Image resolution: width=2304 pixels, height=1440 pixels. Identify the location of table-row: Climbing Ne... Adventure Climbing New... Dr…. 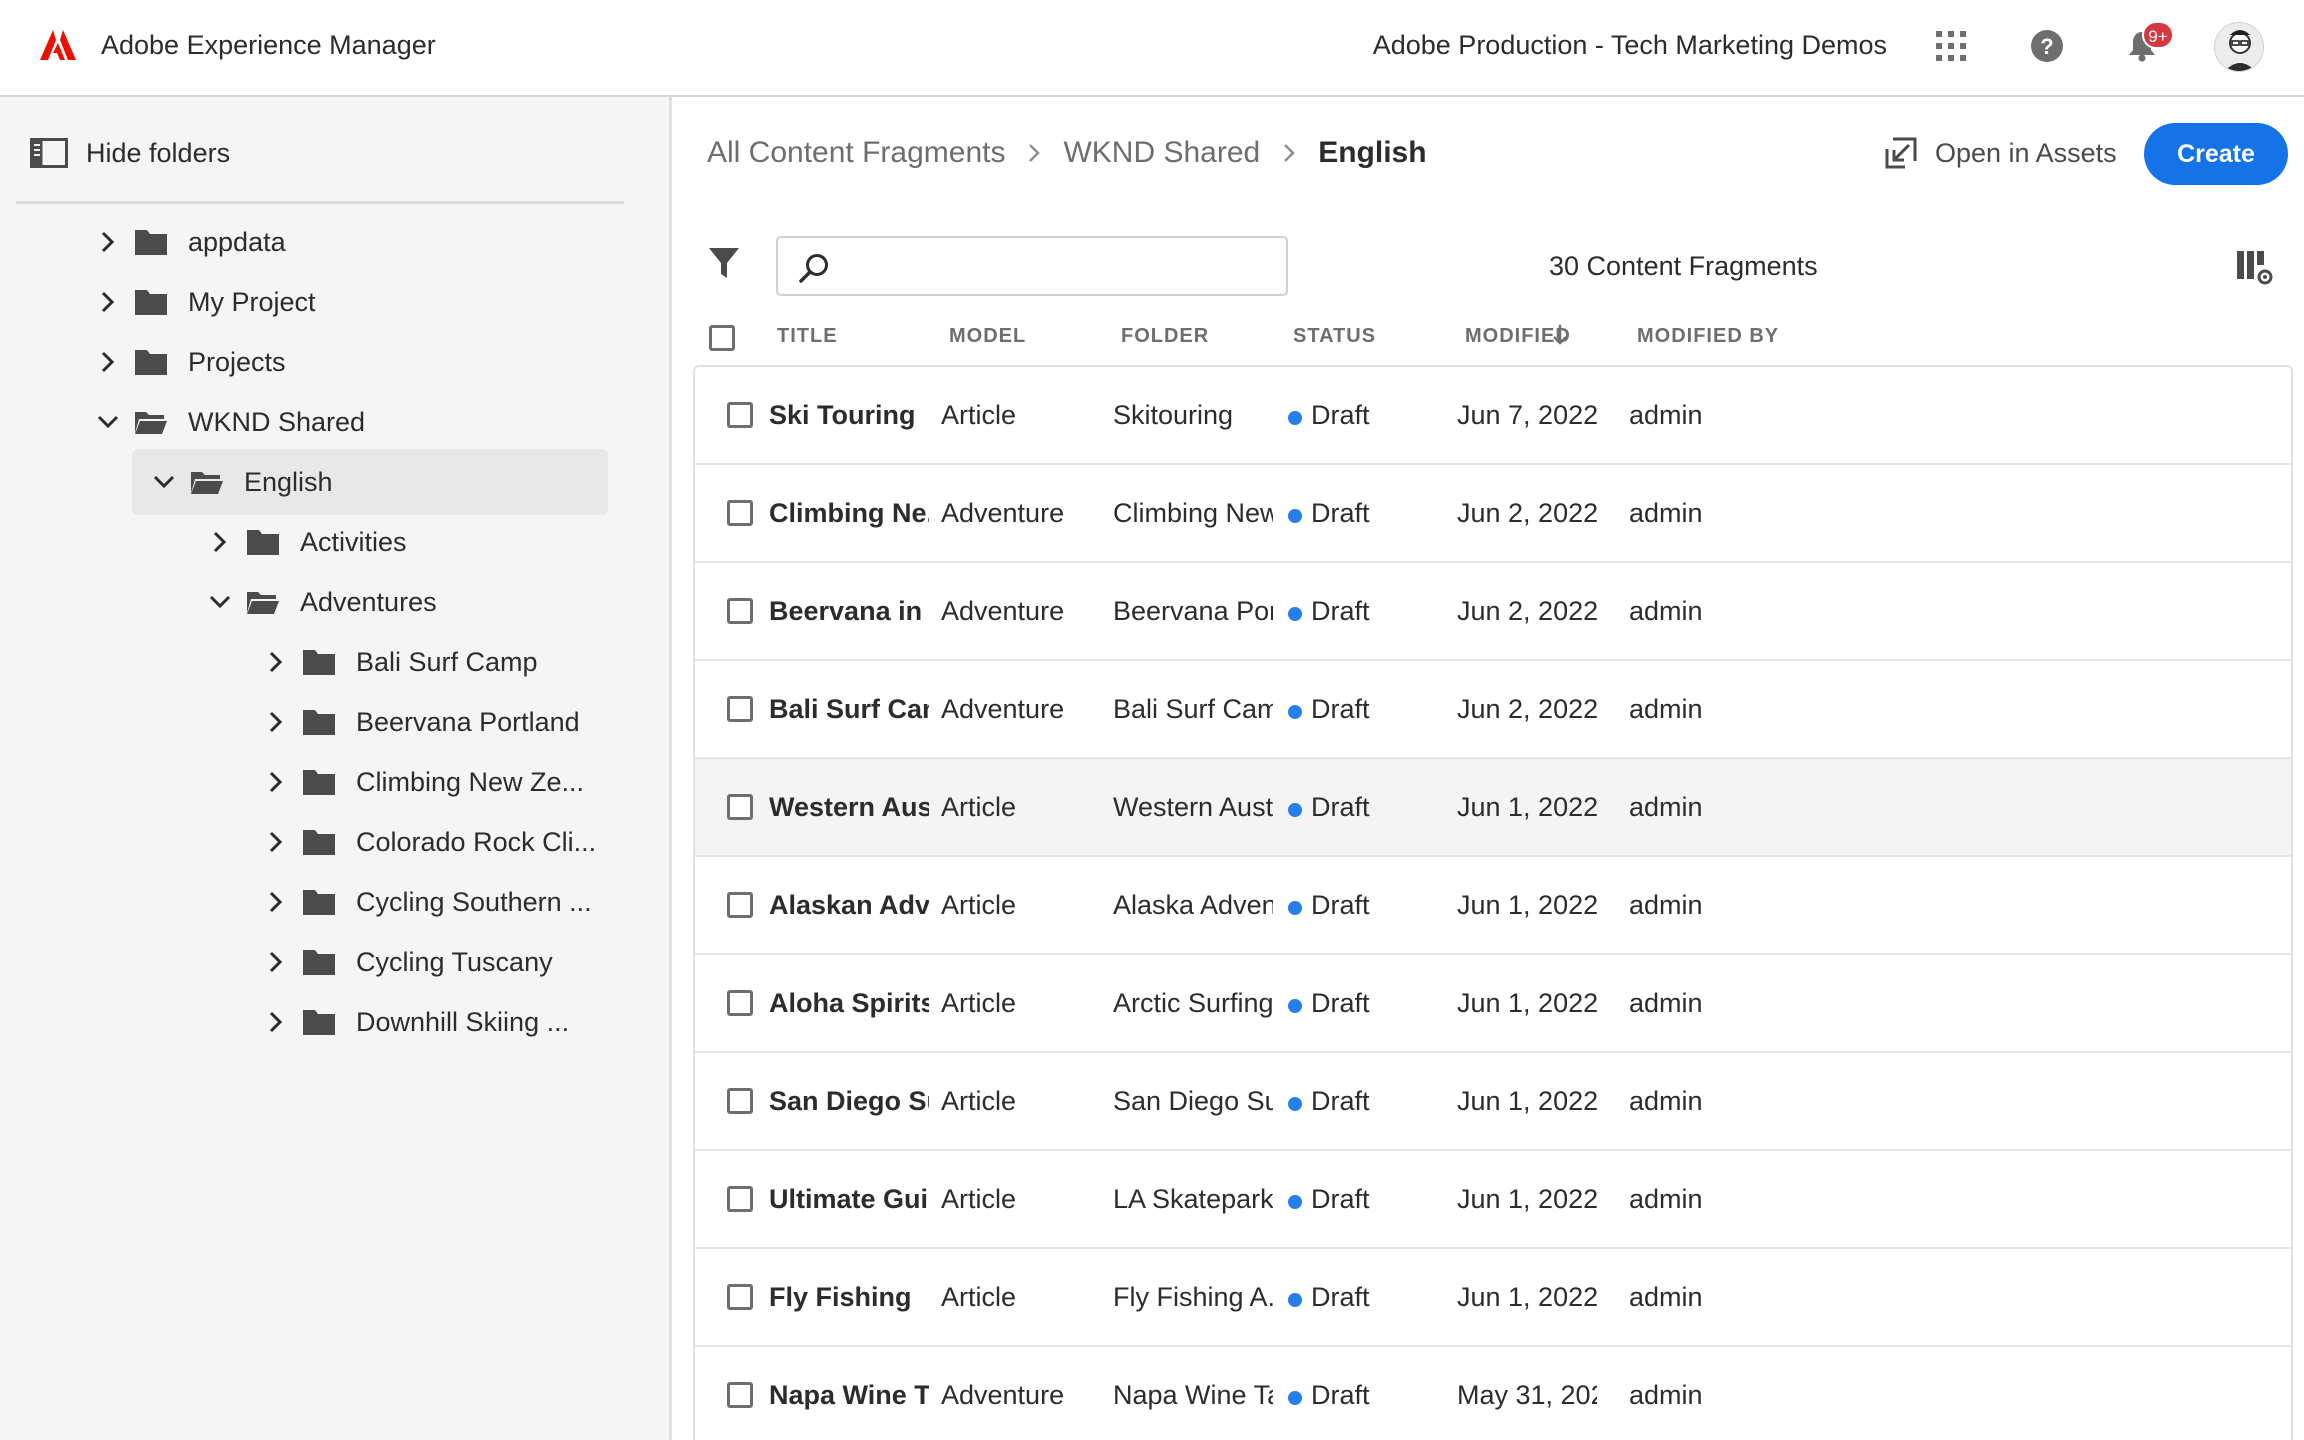
(1493, 514).